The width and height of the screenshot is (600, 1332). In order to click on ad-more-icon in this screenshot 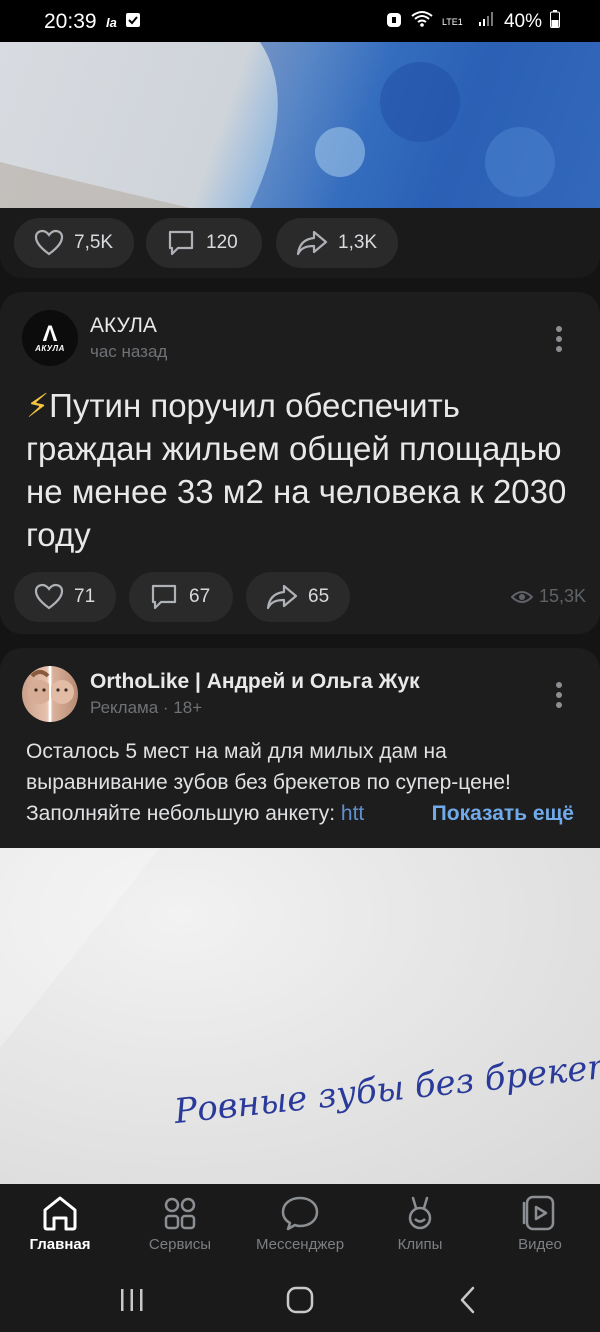, I will do `click(559, 695)`.